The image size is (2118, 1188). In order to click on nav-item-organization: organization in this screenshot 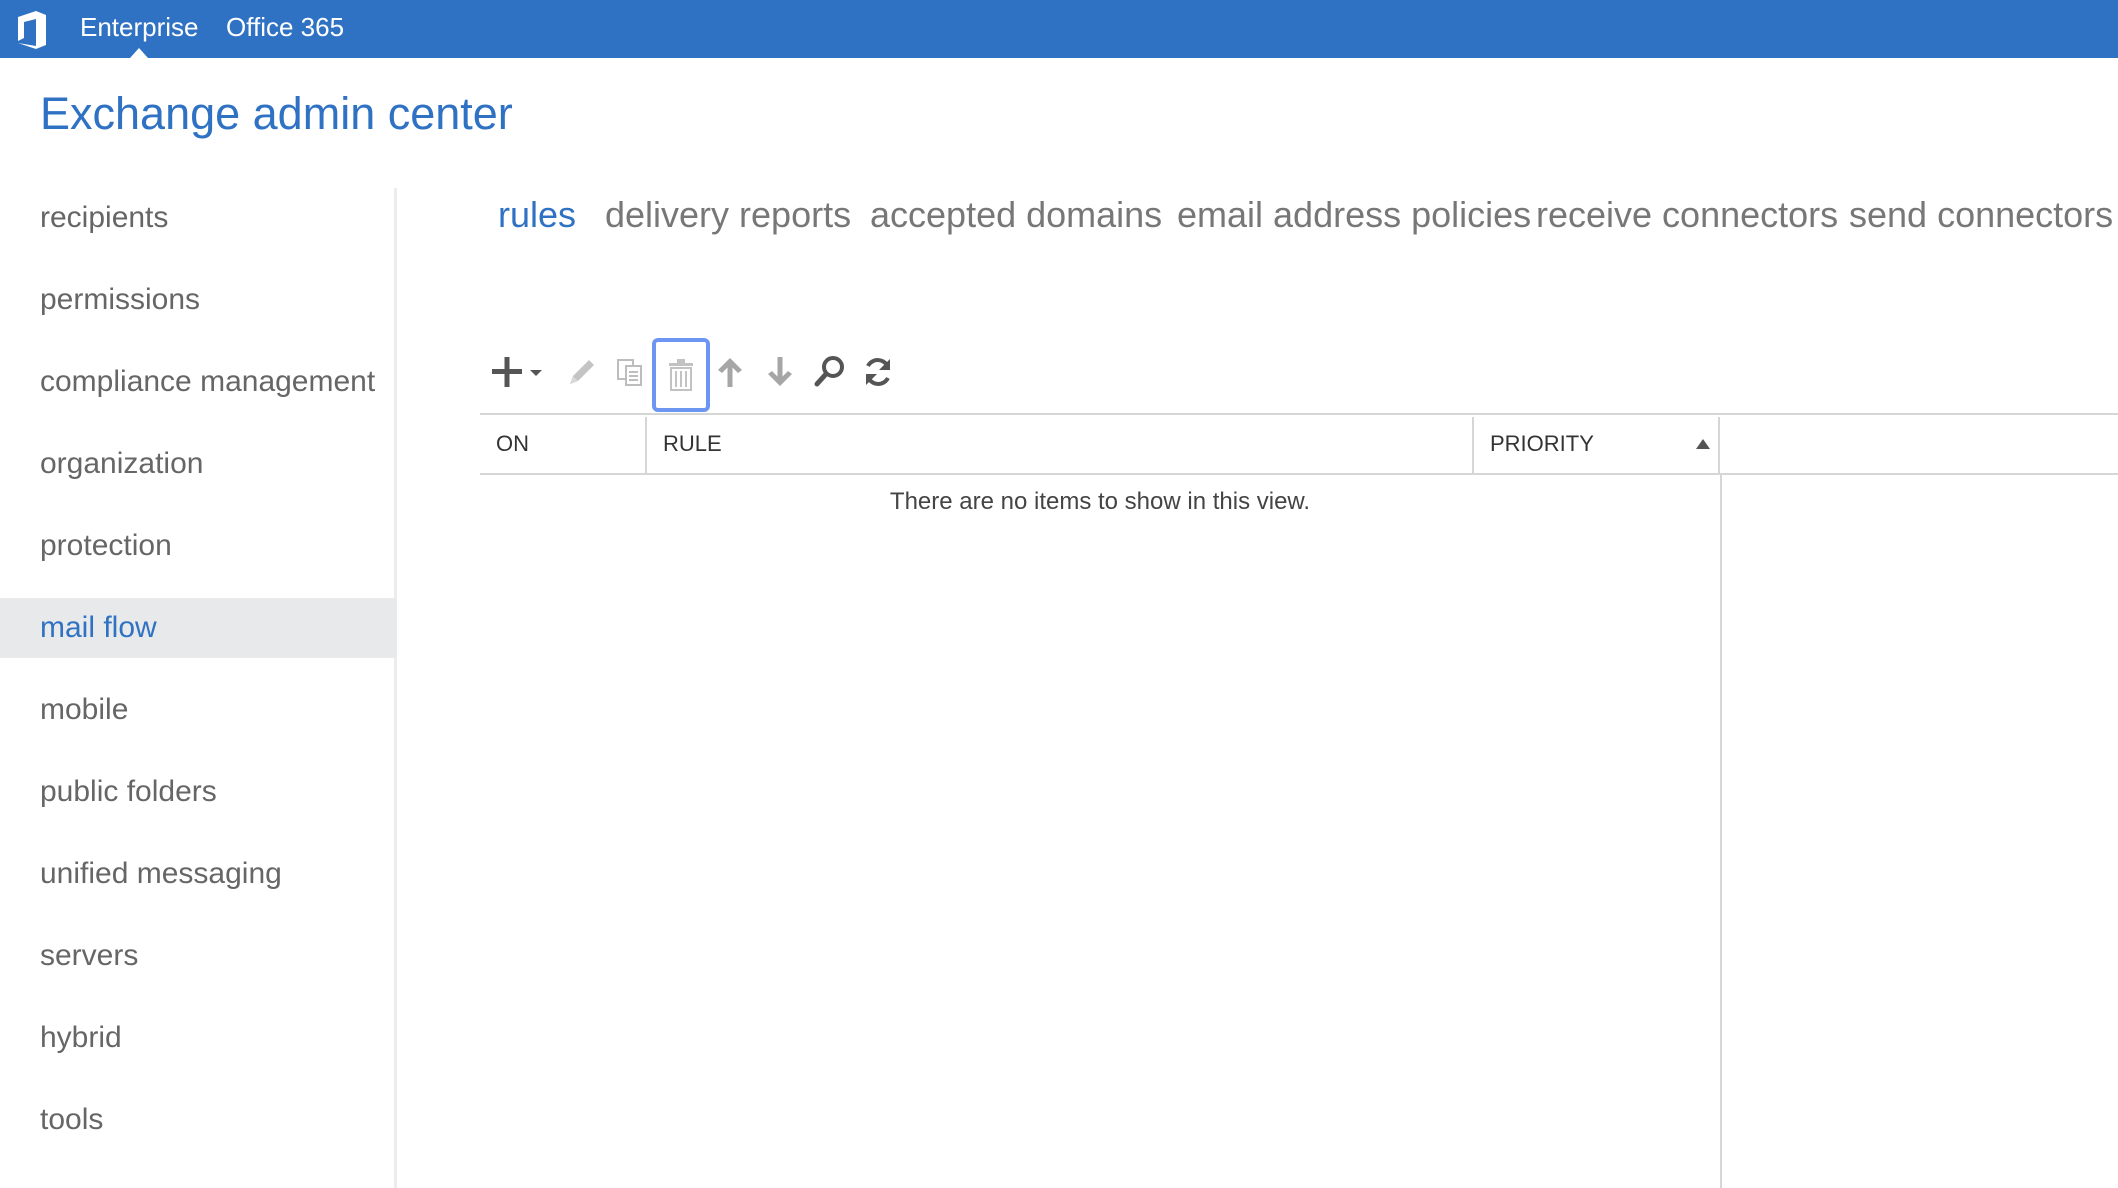, I will do `click(198, 464)`.